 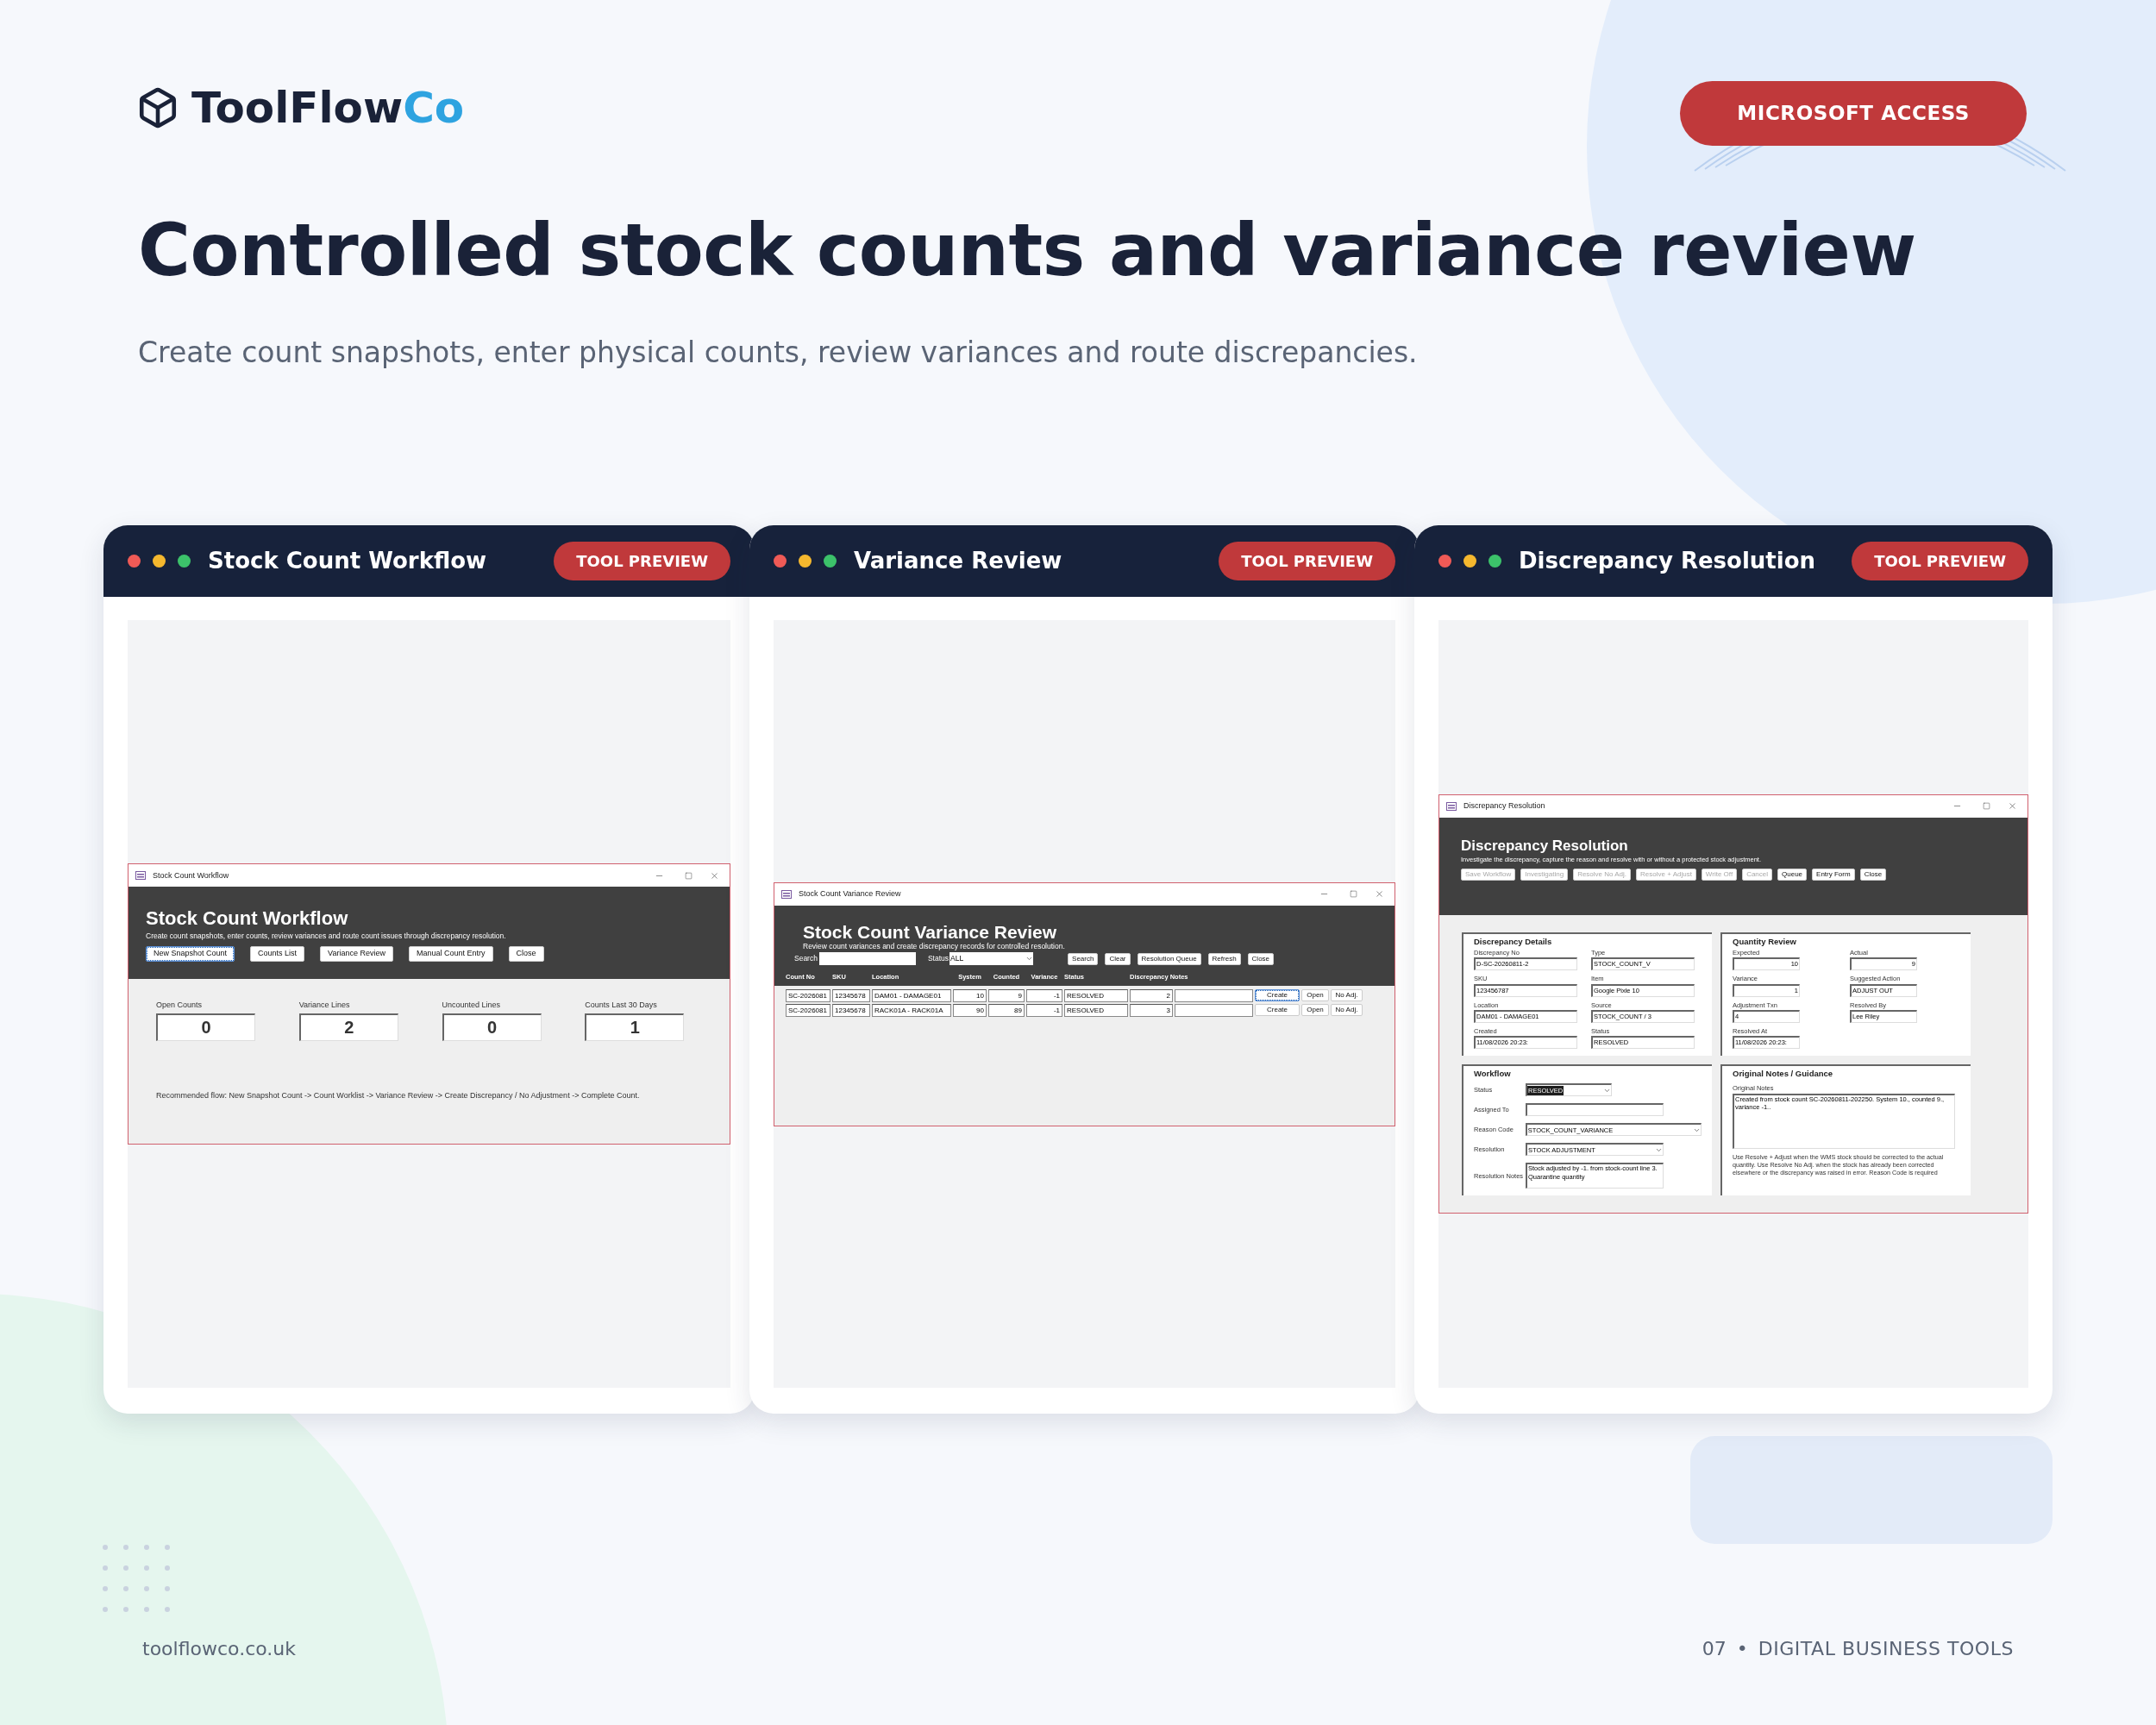 I want to click on text-field, so click(x=1595, y=1110).